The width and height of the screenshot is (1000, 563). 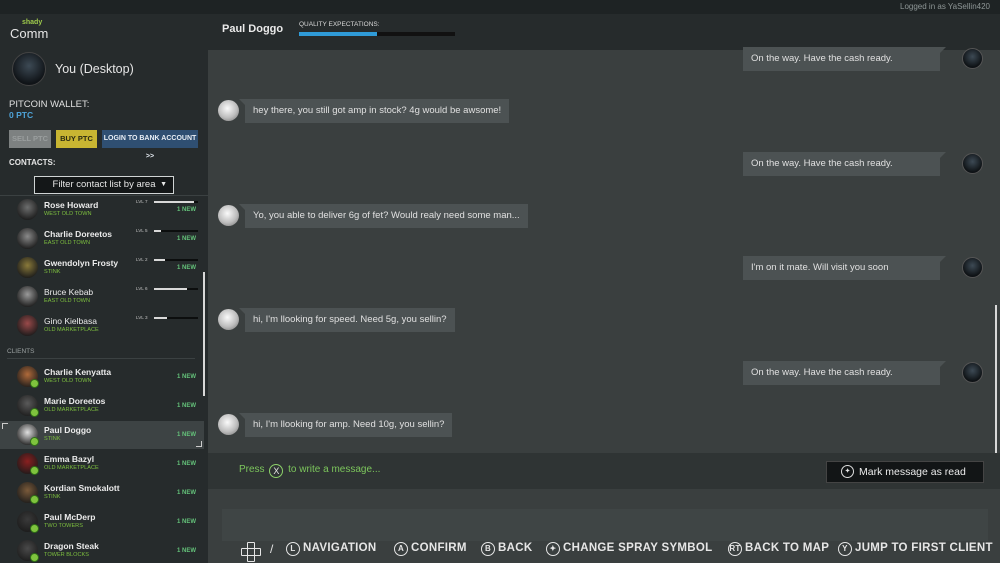 I want to click on mark-read-button: ✦ Mark message as read, so click(x=905, y=472).